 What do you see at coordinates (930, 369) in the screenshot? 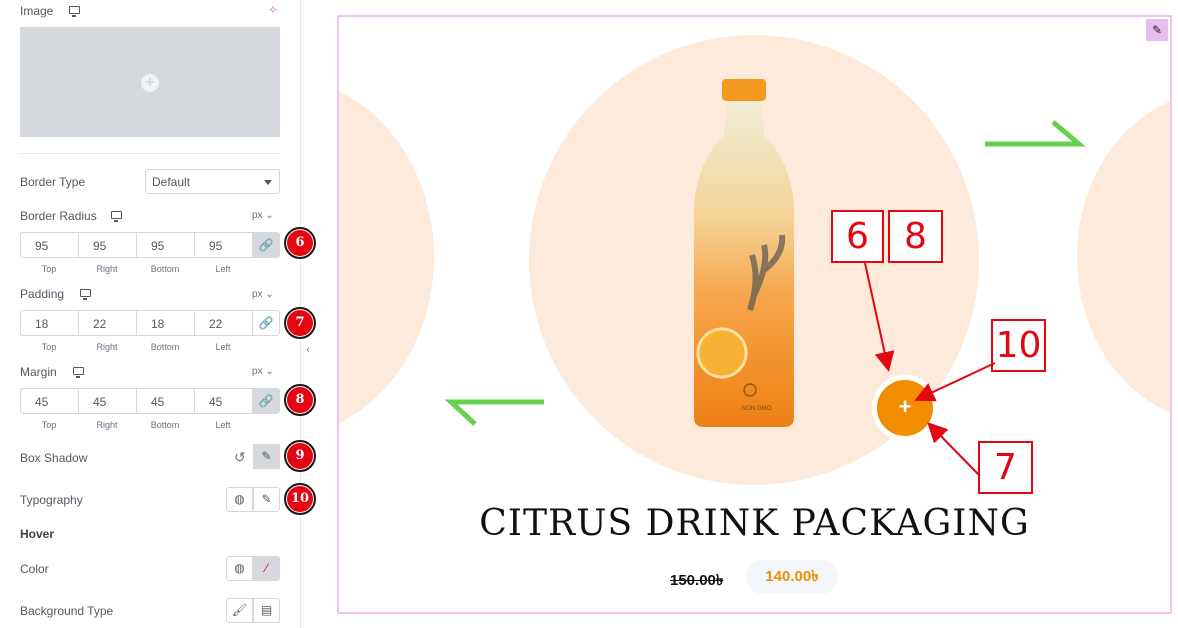
I see `annotation-arrows` at bounding box center [930, 369].